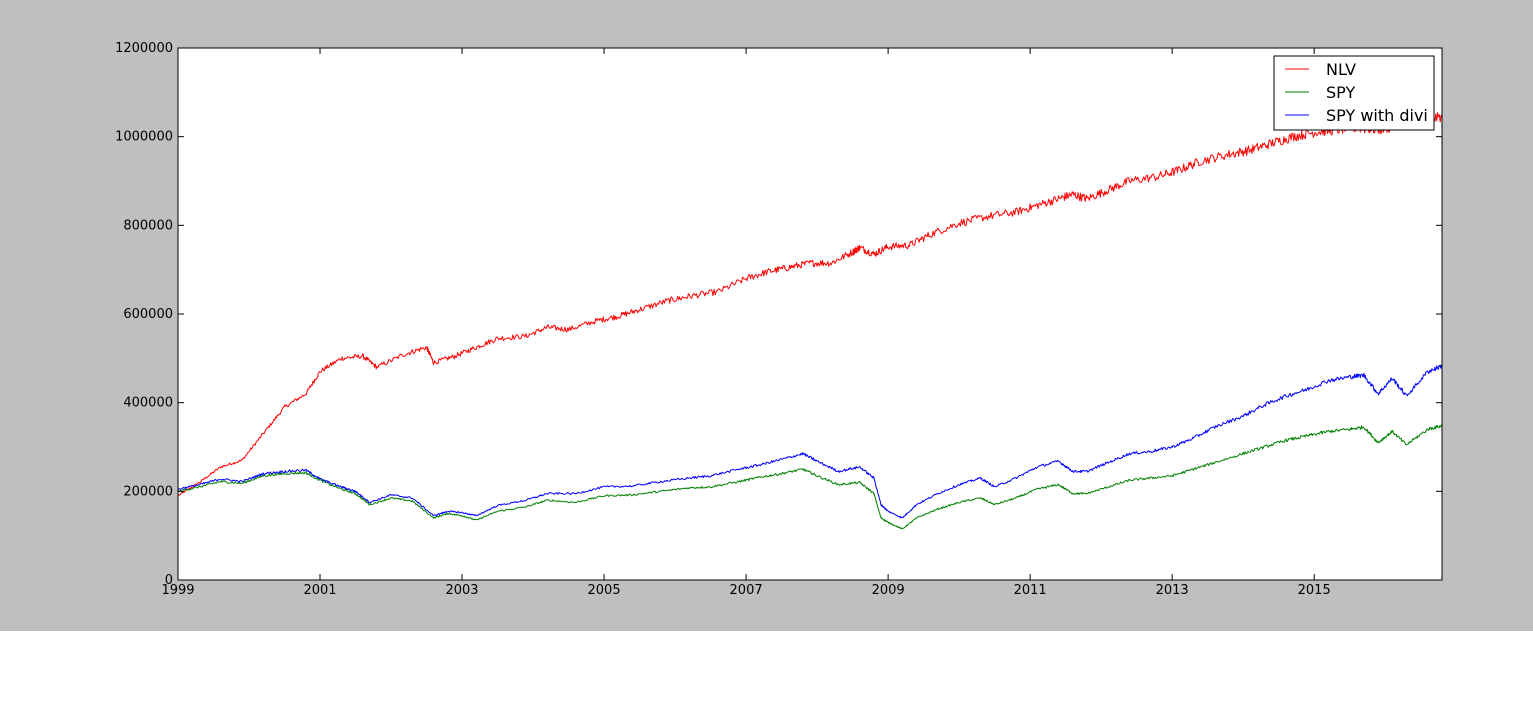 The width and height of the screenshot is (1533, 720). What do you see at coordinates (319, 590) in the screenshot?
I see `x-tick-label: 2001` at bounding box center [319, 590].